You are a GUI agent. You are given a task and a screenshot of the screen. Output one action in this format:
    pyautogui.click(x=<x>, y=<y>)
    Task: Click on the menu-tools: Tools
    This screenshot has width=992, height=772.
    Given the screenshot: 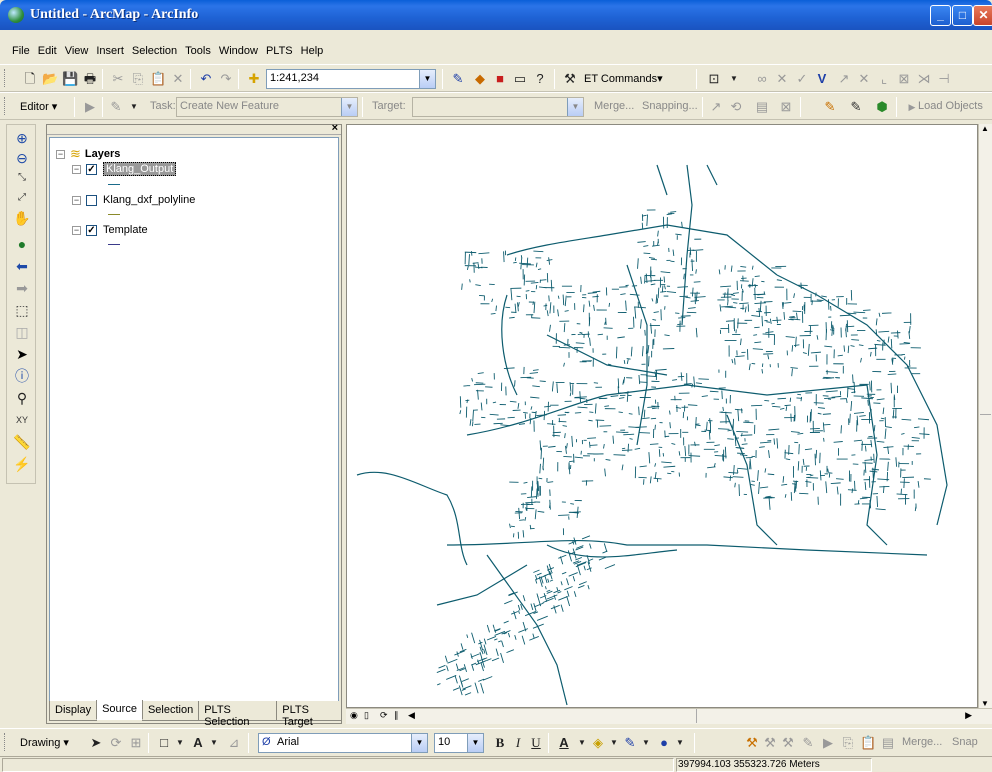 What is the action you would take?
    pyautogui.click(x=198, y=52)
    